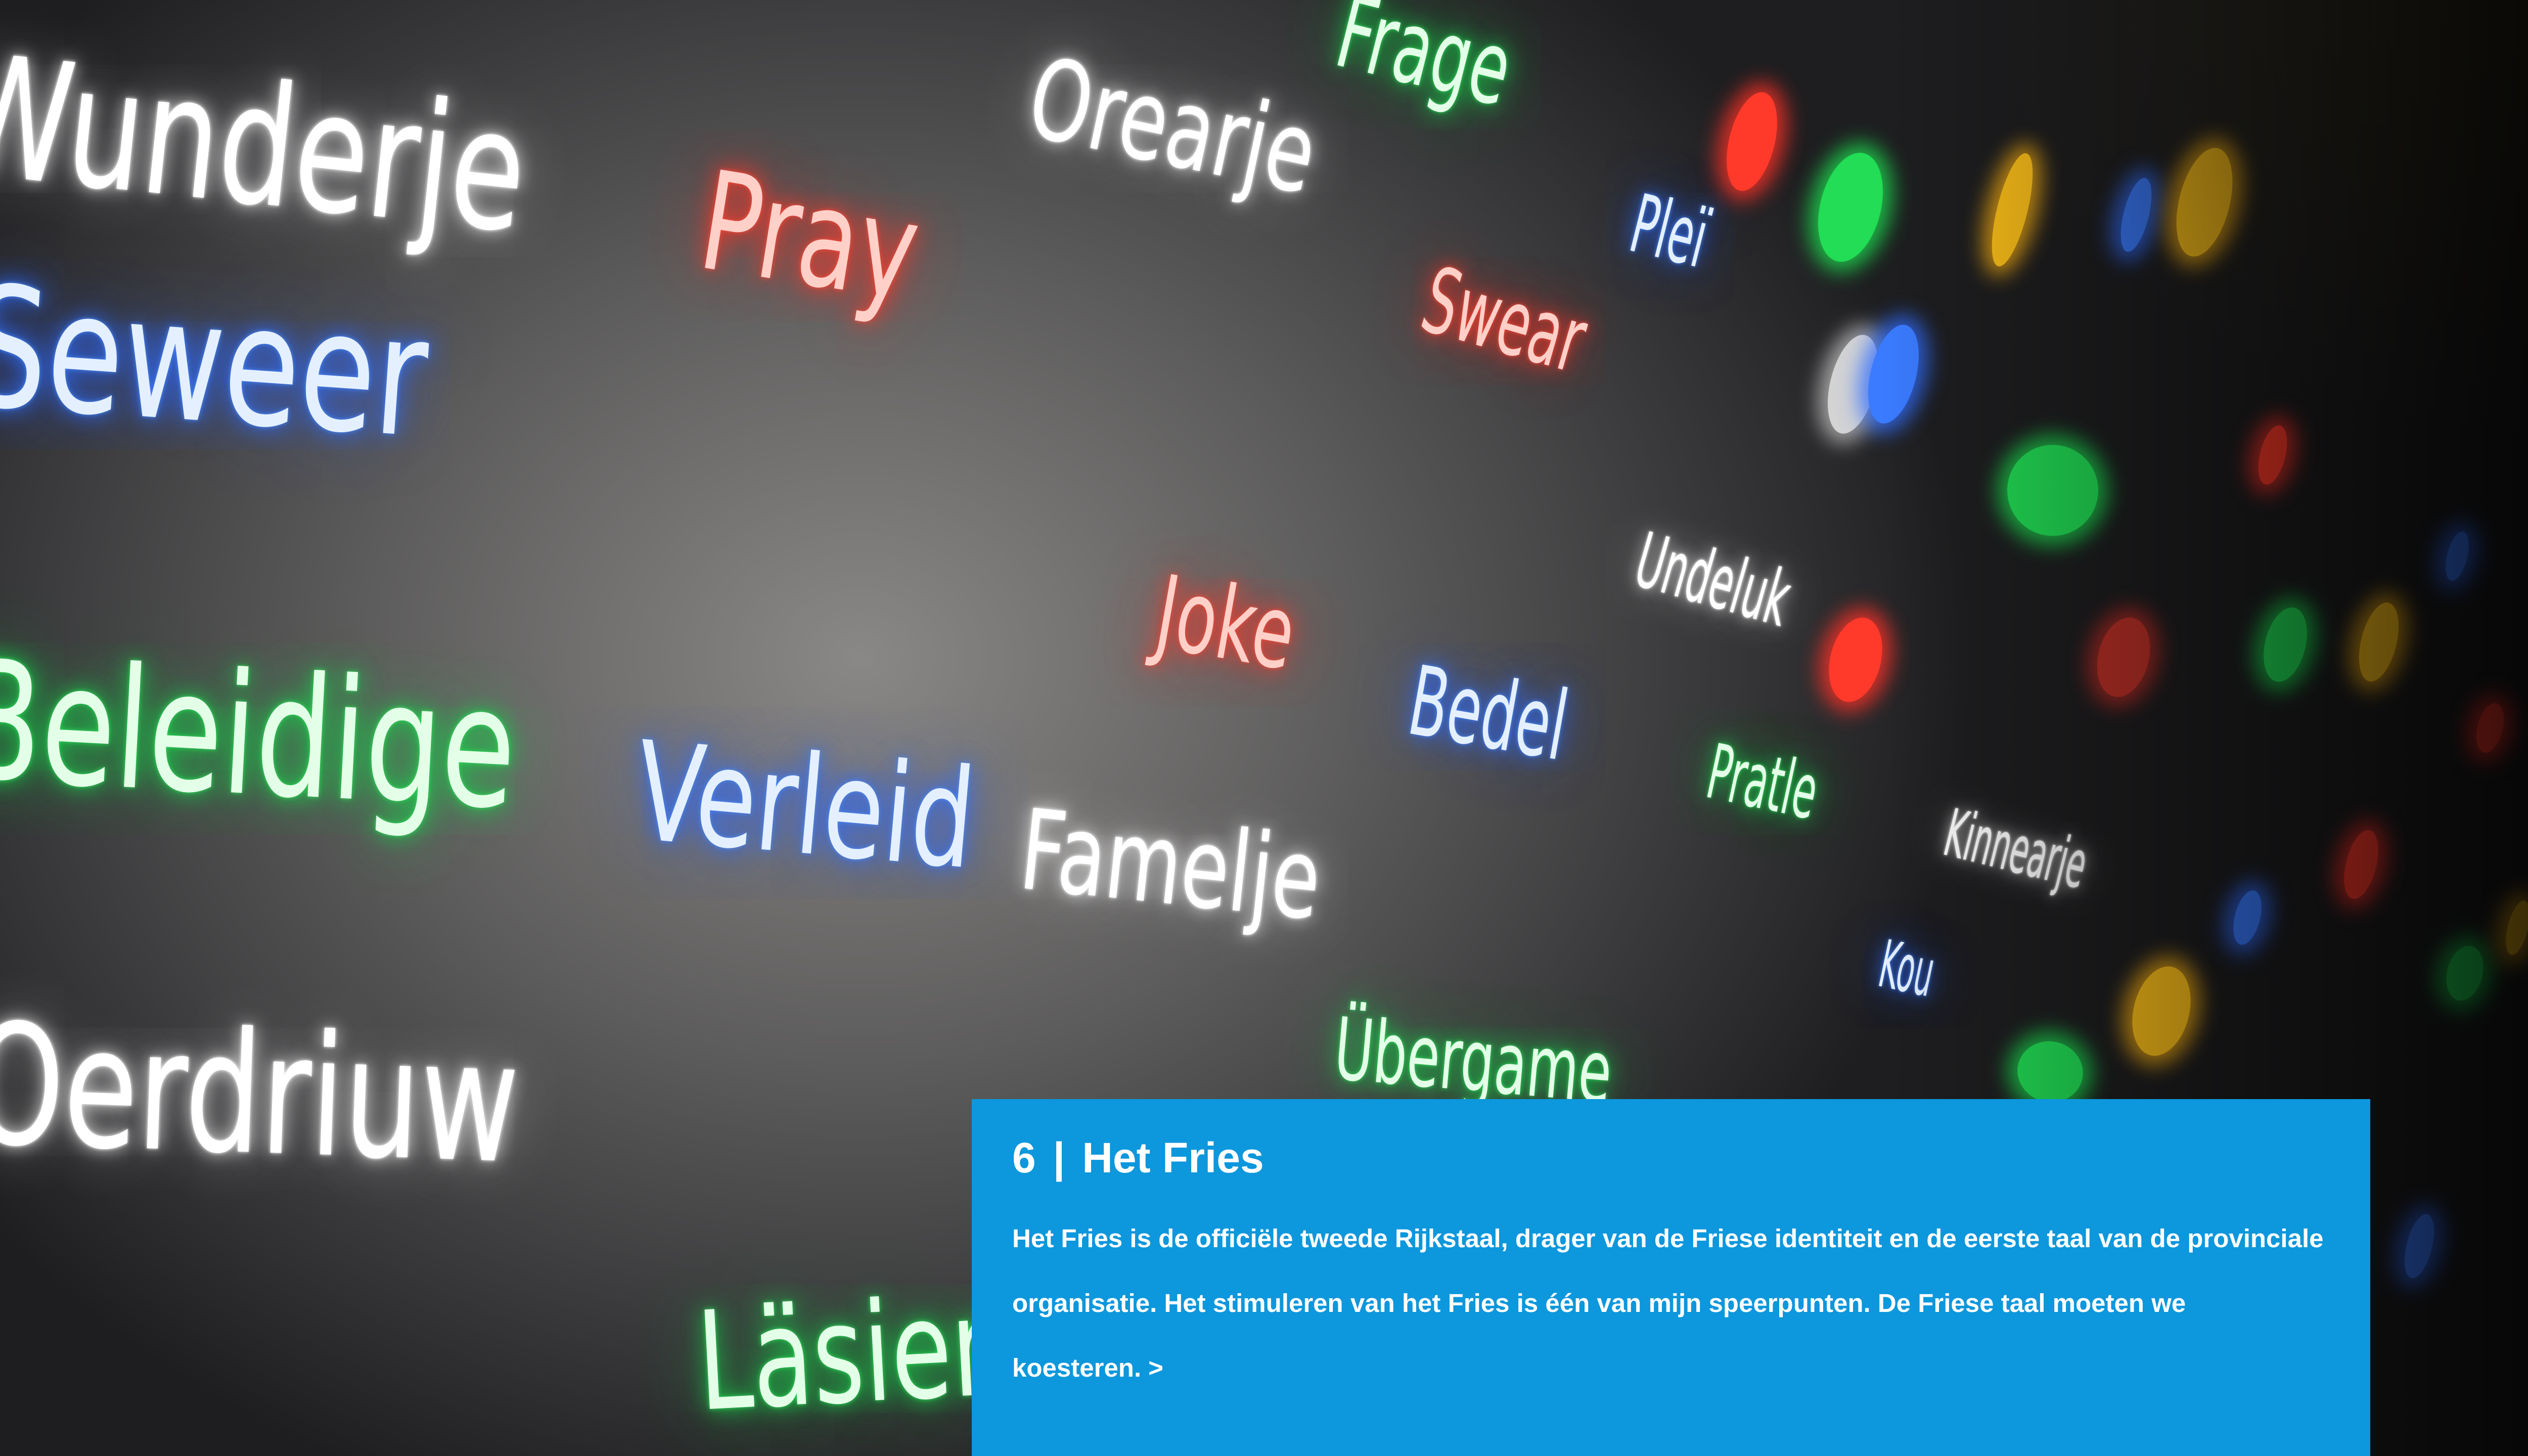 Image resolution: width=2528 pixels, height=1456 pixels. Describe the element at coordinates (1171, 865) in the screenshot. I see `neon-word: Famelje` at that location.